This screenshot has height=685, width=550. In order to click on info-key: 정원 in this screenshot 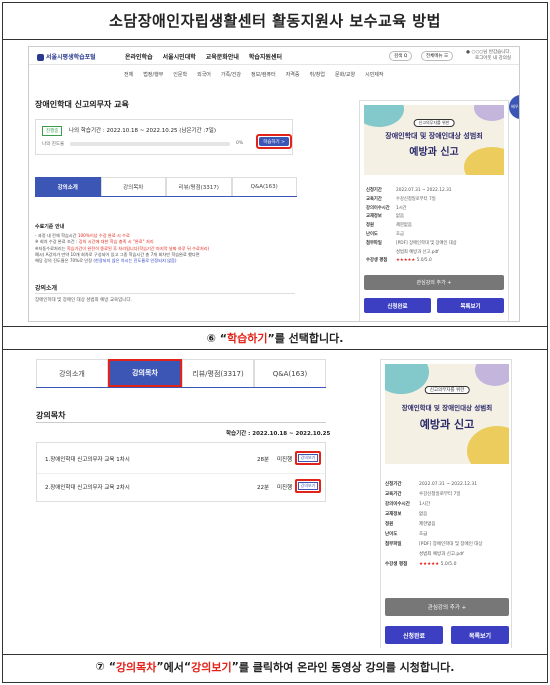, I will do `click(389, 524)`.